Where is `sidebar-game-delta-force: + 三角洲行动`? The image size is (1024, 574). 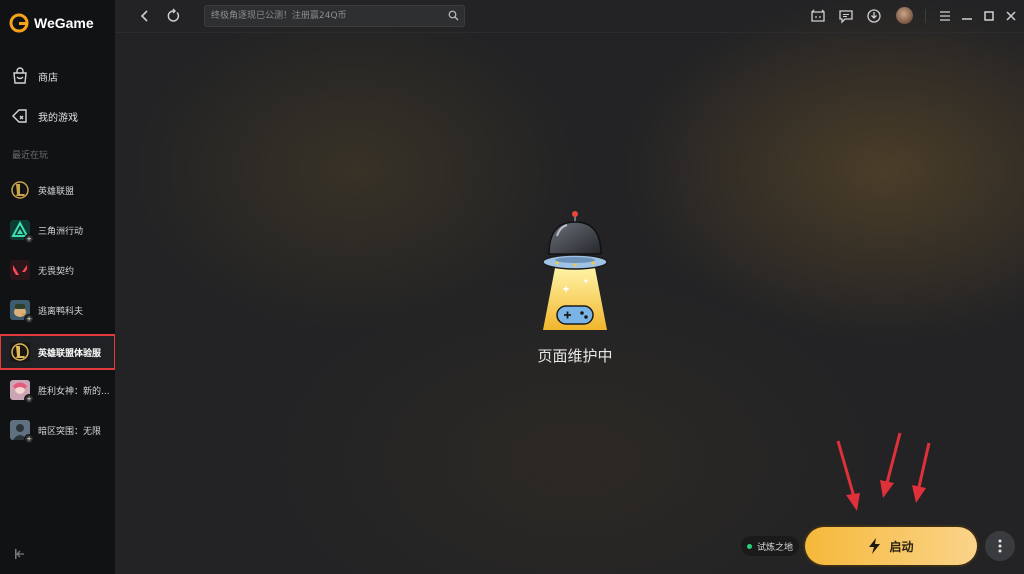
sidebar-game-delta-force: + 三角洲行动 is located at coordinates (57, 230).